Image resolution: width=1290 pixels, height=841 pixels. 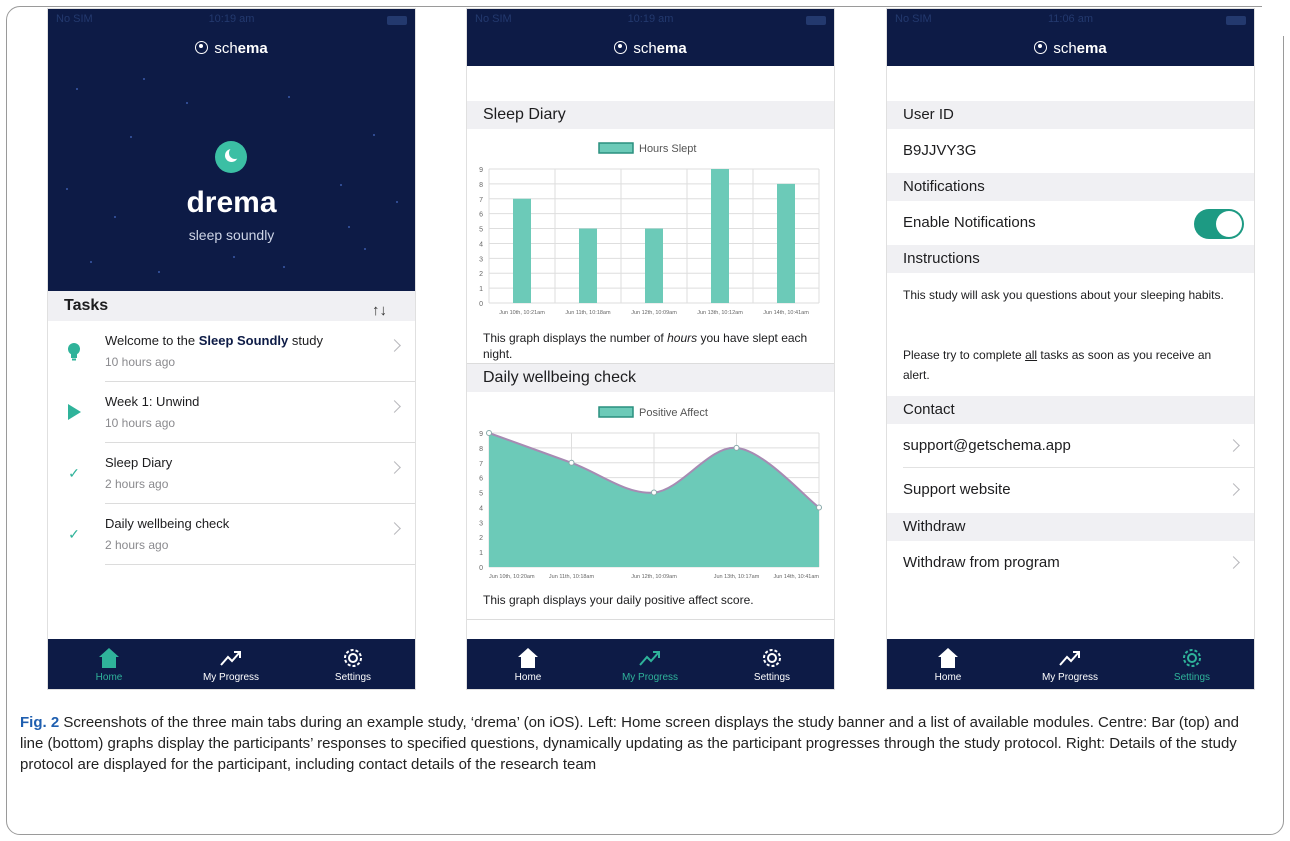 I want to click on support-website-row: Support website, so click(x=1070, y=490).